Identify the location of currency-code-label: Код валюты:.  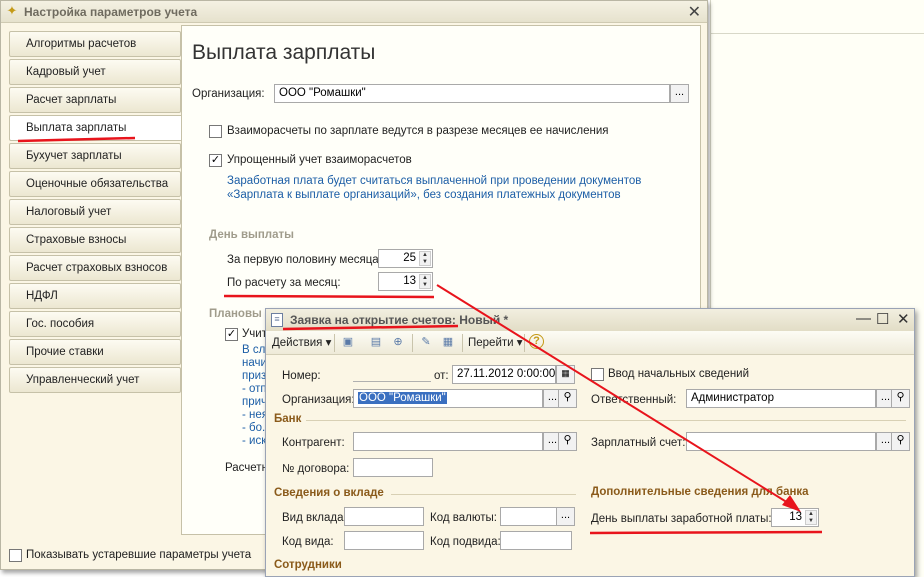
(463, 518).